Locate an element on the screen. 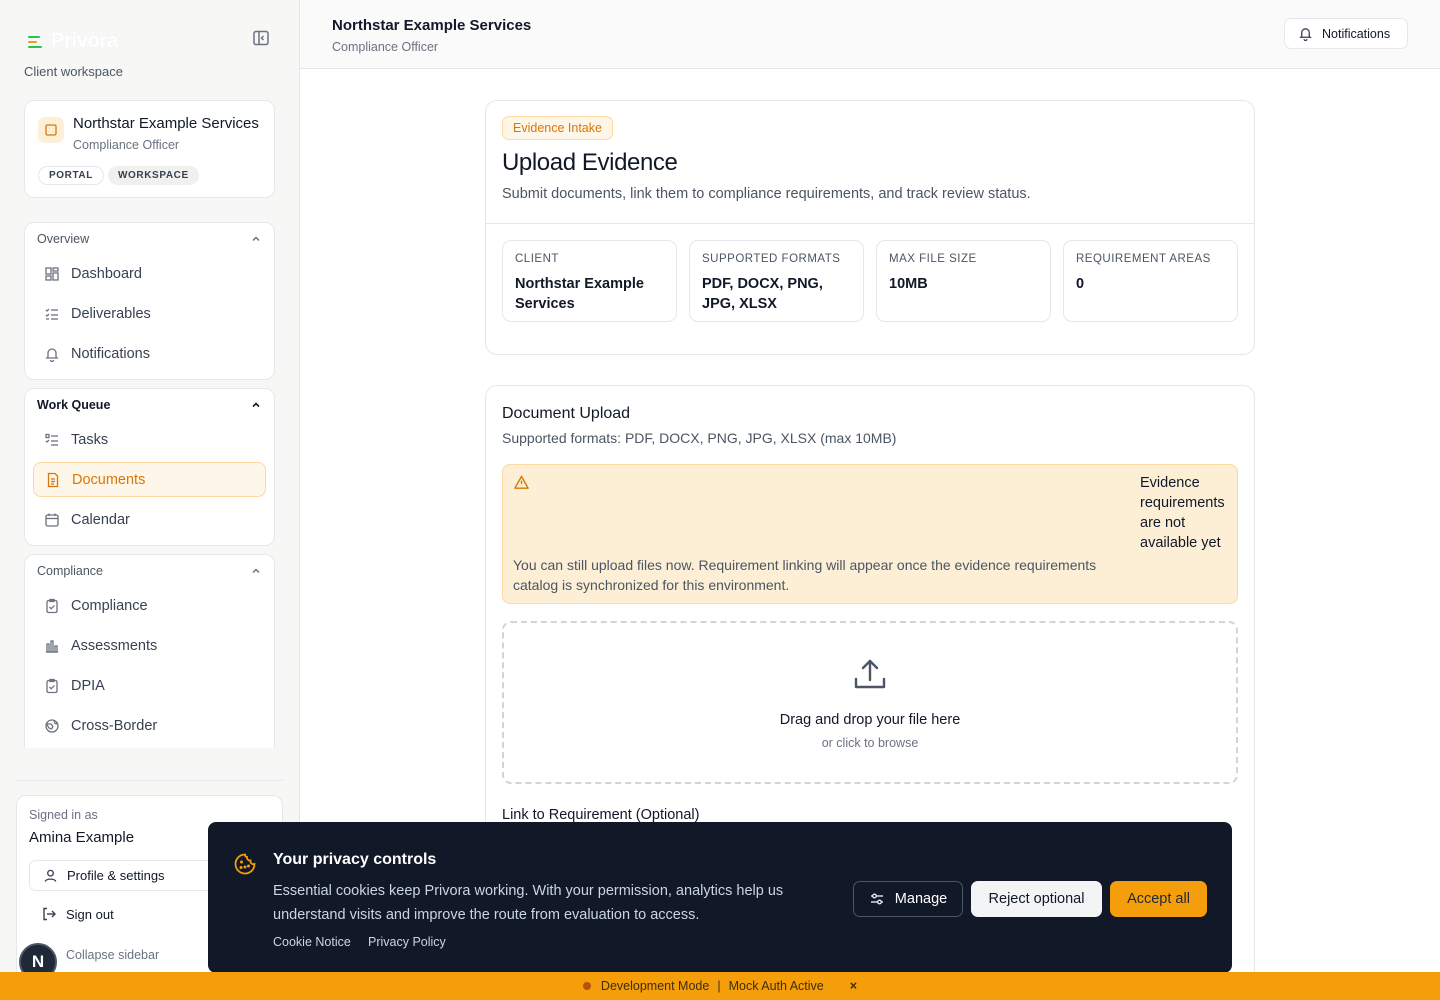  card-divider is located at coordinates (870, 223).